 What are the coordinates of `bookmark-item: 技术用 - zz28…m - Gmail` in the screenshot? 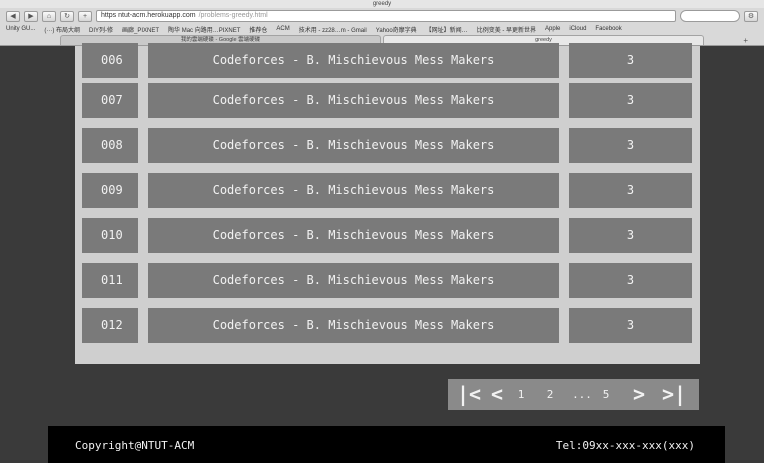 It's located at (333, 29).